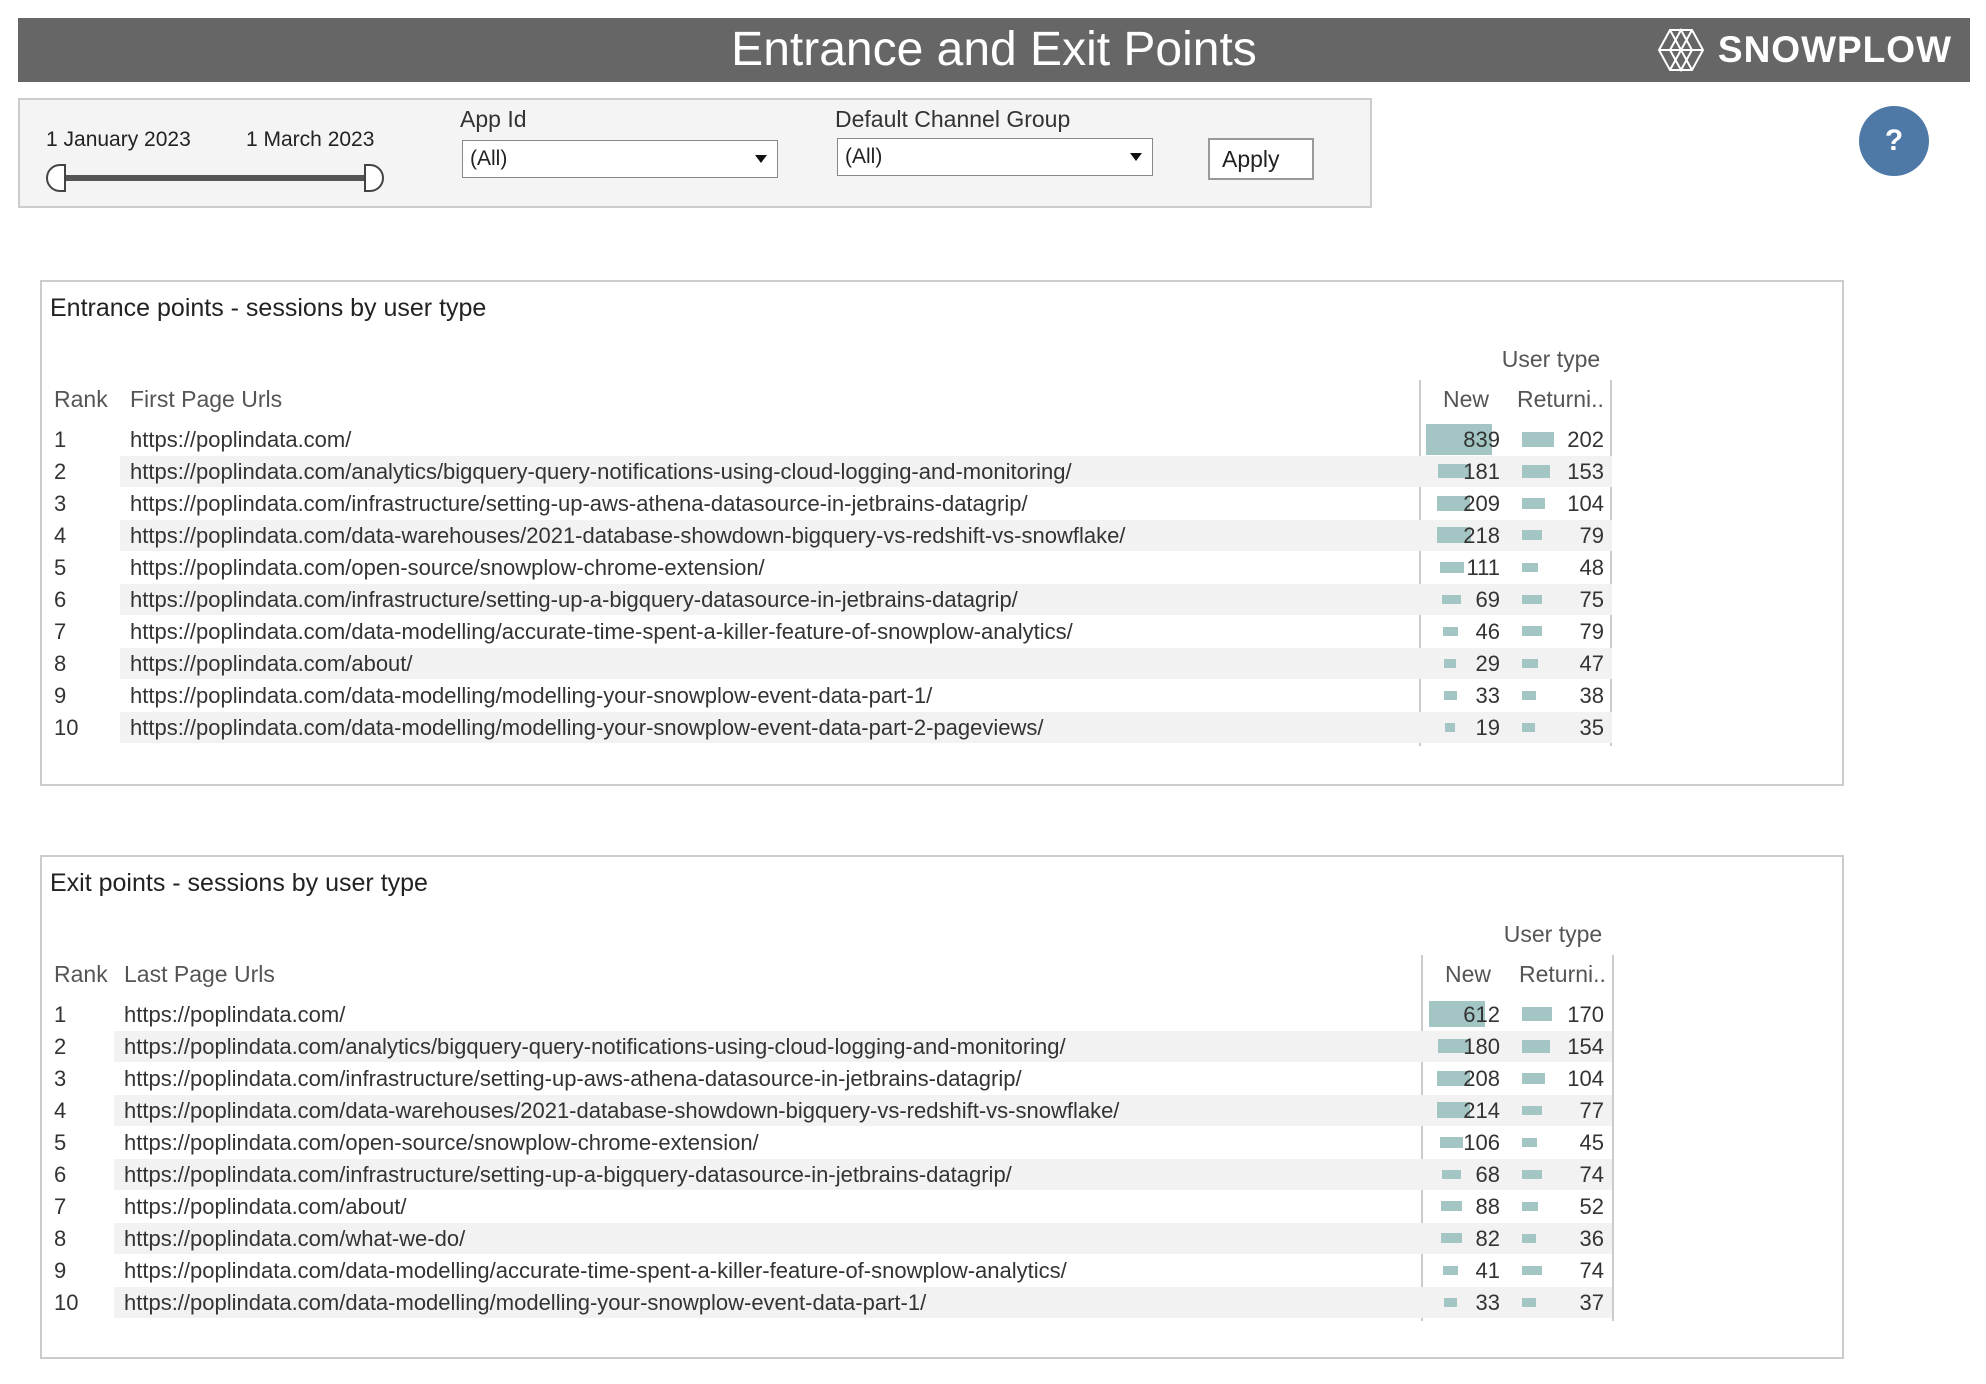  Describe the element at coordinates (1591, 727) in the screenshot. I see `returning-sessions-value: 35` at that location.